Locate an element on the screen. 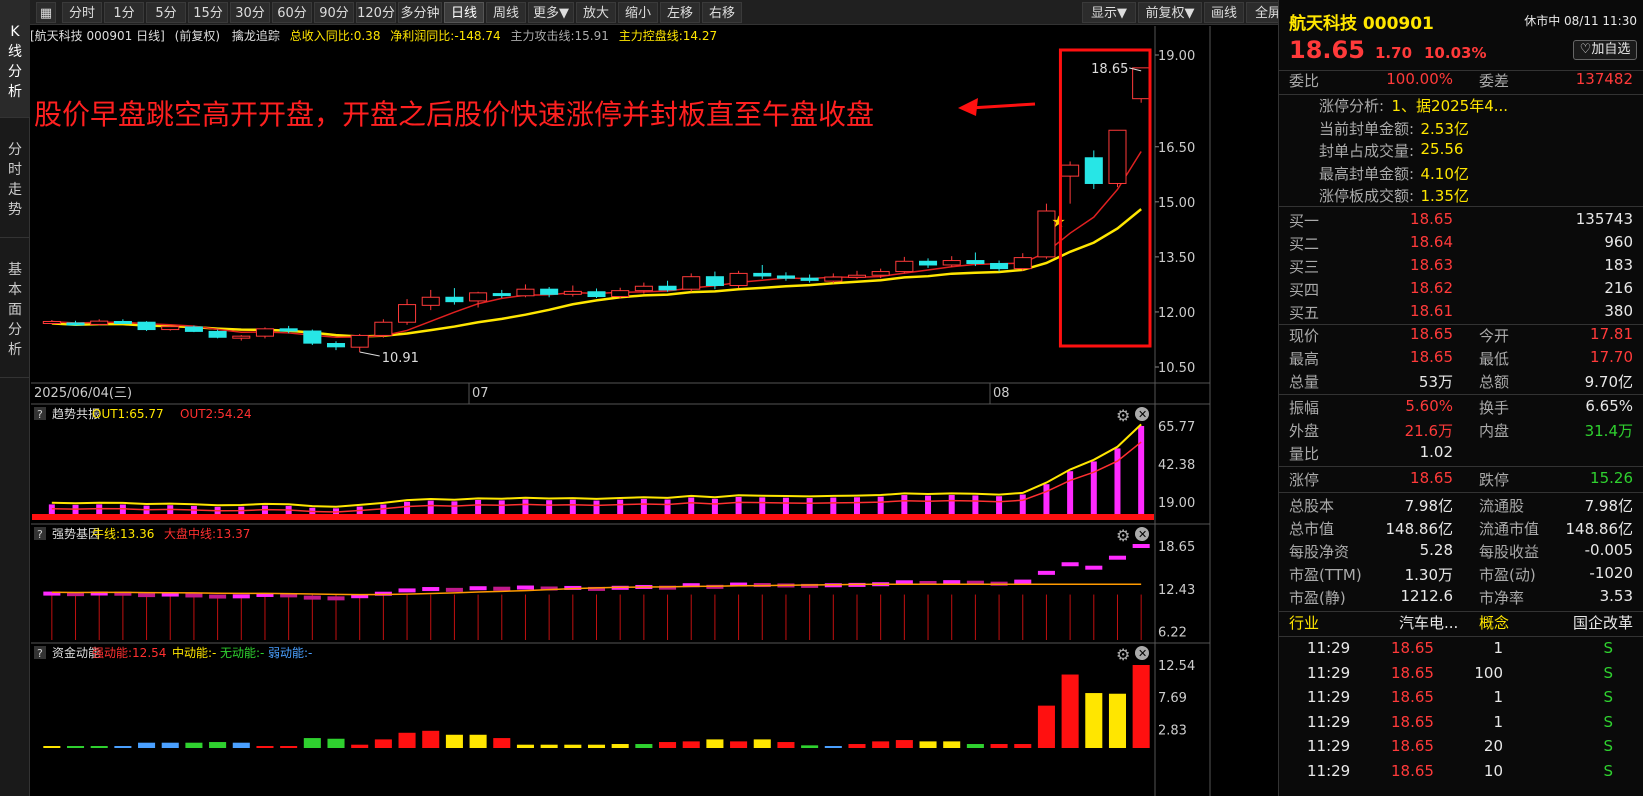 This screenshot has width=1643, height=796. stat-label1: 振幅 is located at coordinates (1304, 408).